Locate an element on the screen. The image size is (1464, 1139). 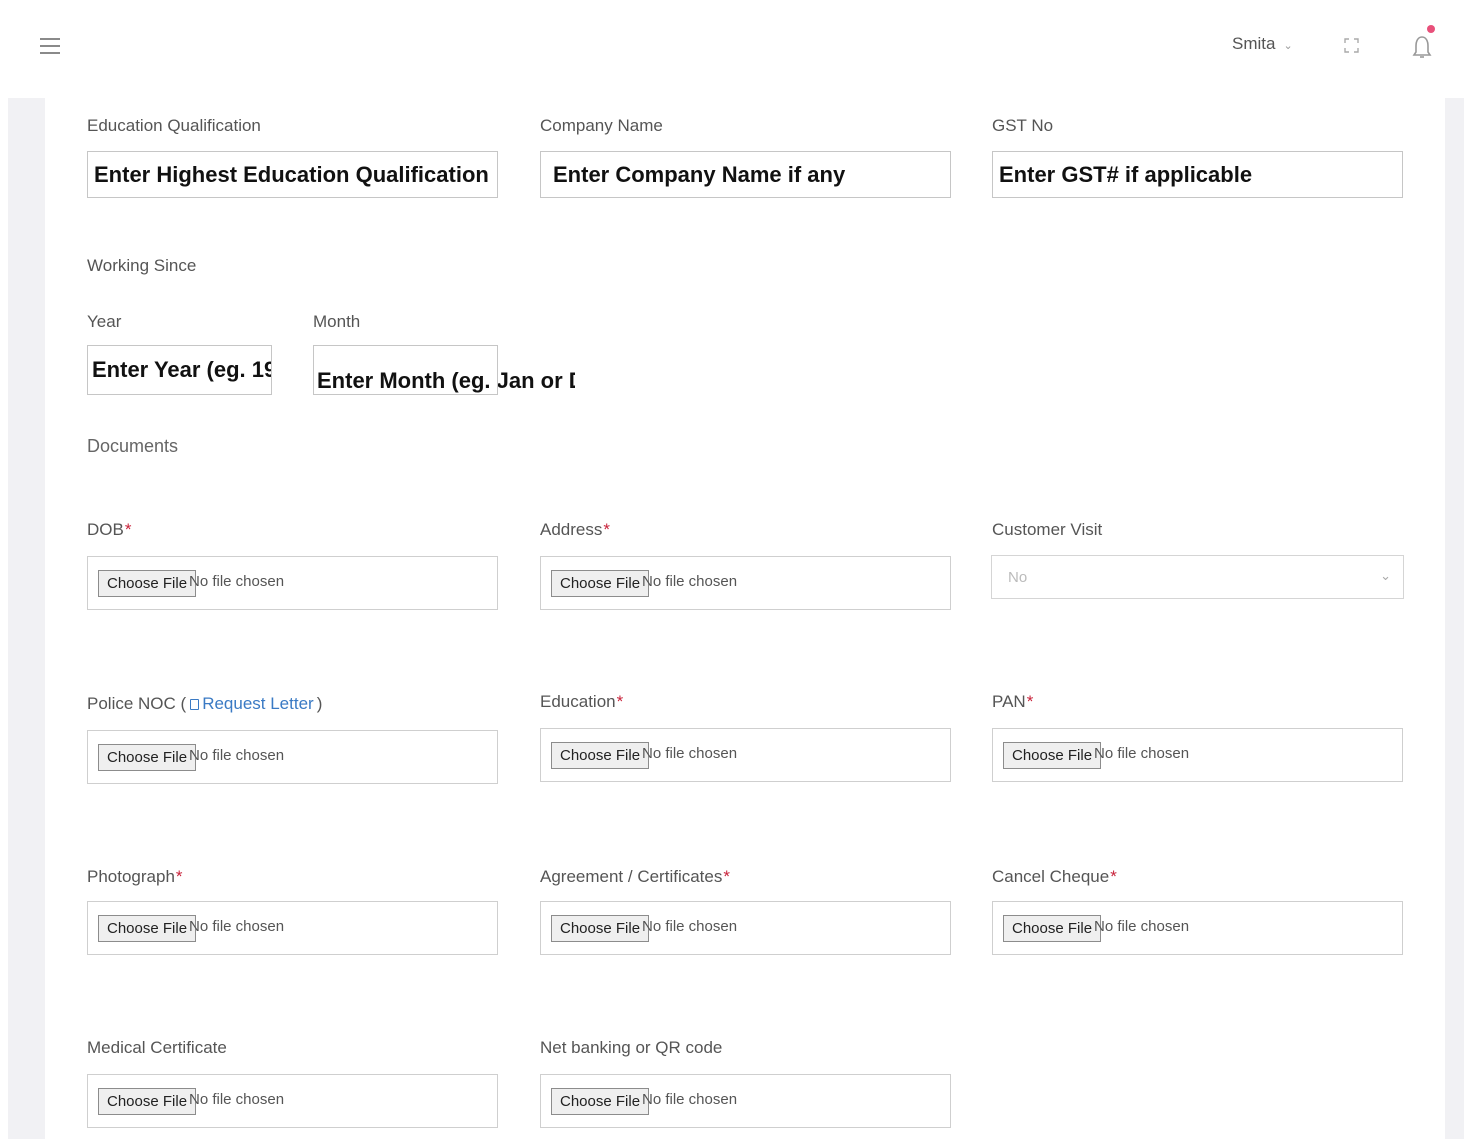
education-doc-label: Education* is located at coordinates (582, 701).